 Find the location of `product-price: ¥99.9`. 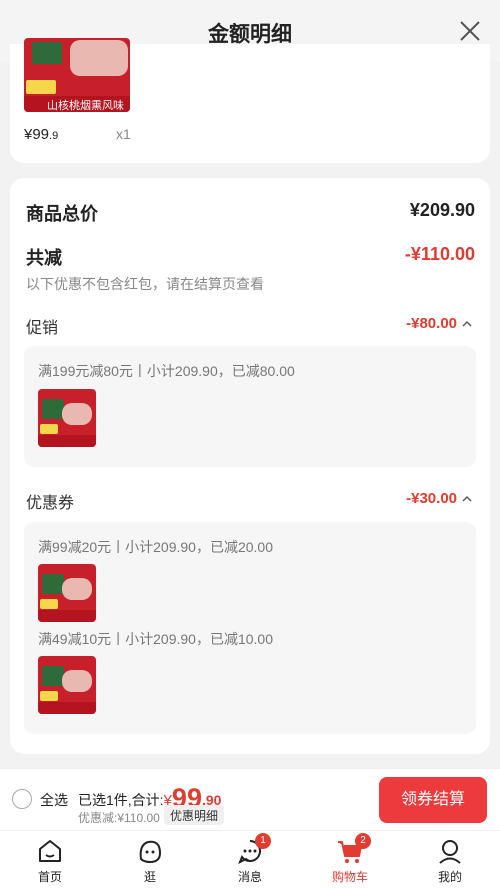

product-price: ¥99.9 is located at coordinates (41, 134).